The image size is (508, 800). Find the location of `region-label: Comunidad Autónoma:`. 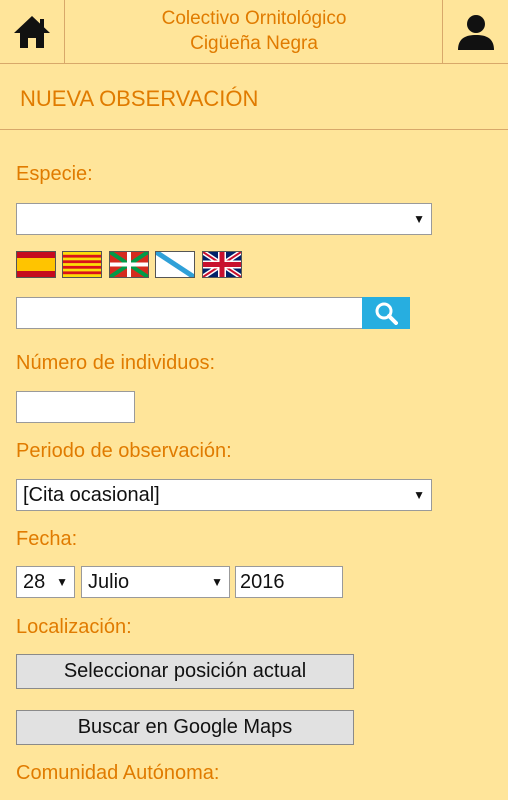

region-label: Comunidad Autónoma: is located at coordinates (118, 773).